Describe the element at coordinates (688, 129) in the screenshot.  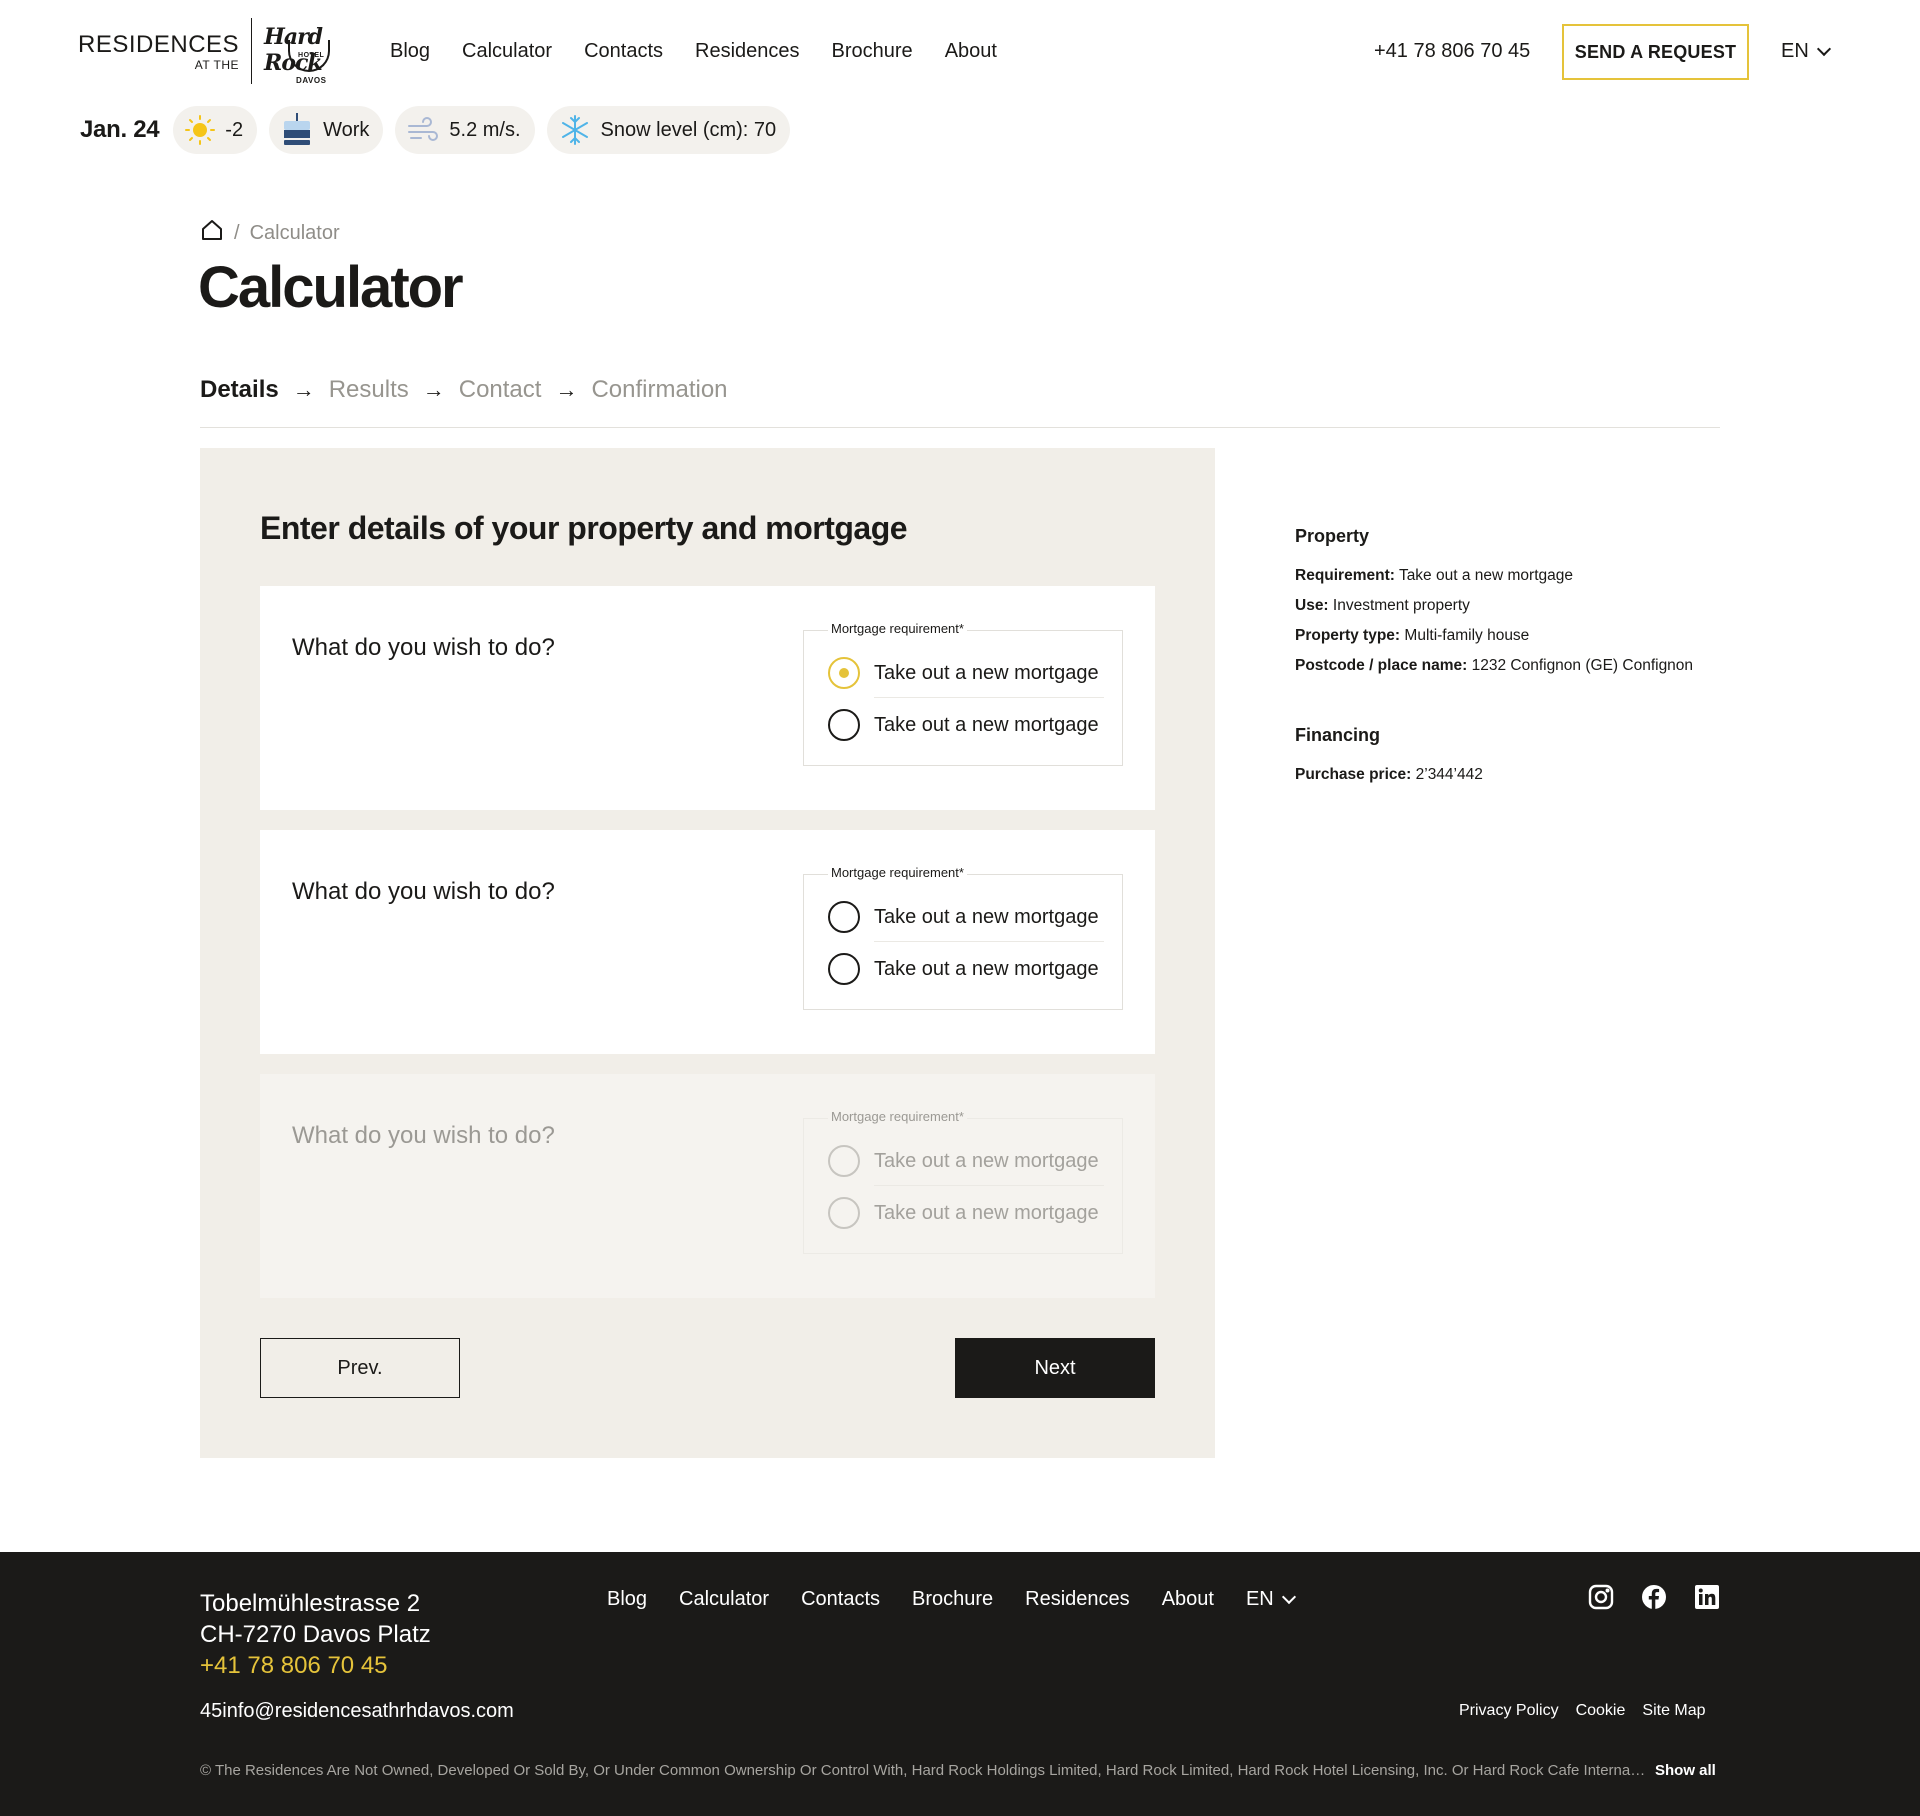
I see `snow-value: Snow level (cm): 70` at that location.